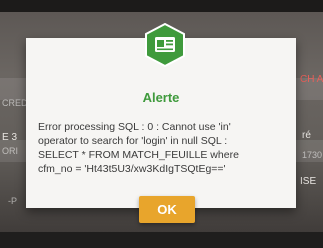 Image resolution: width=323 pixels, height=248 pixels. What do you see at coordinates (311, 79) in the screenshot?
I see `background-text: CH A` at bounding box center [311, 79].